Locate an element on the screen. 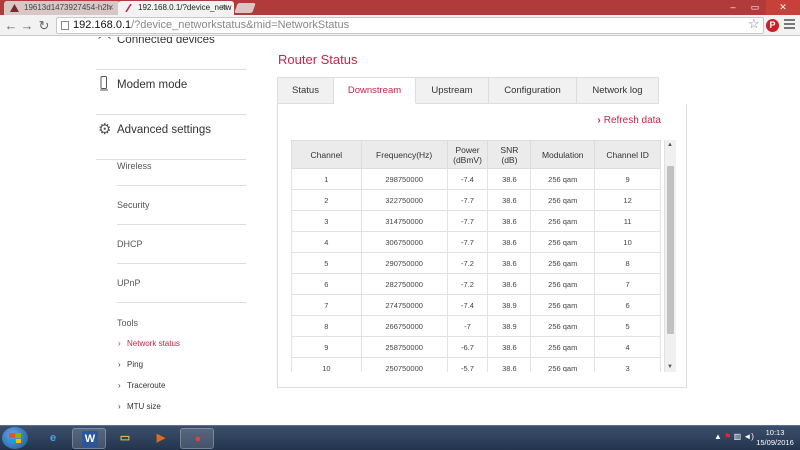 Image resolution: width=800 pixels, height=450 pixels. refresh-data-link: › Refresh data is located at coordinates (629, 120).